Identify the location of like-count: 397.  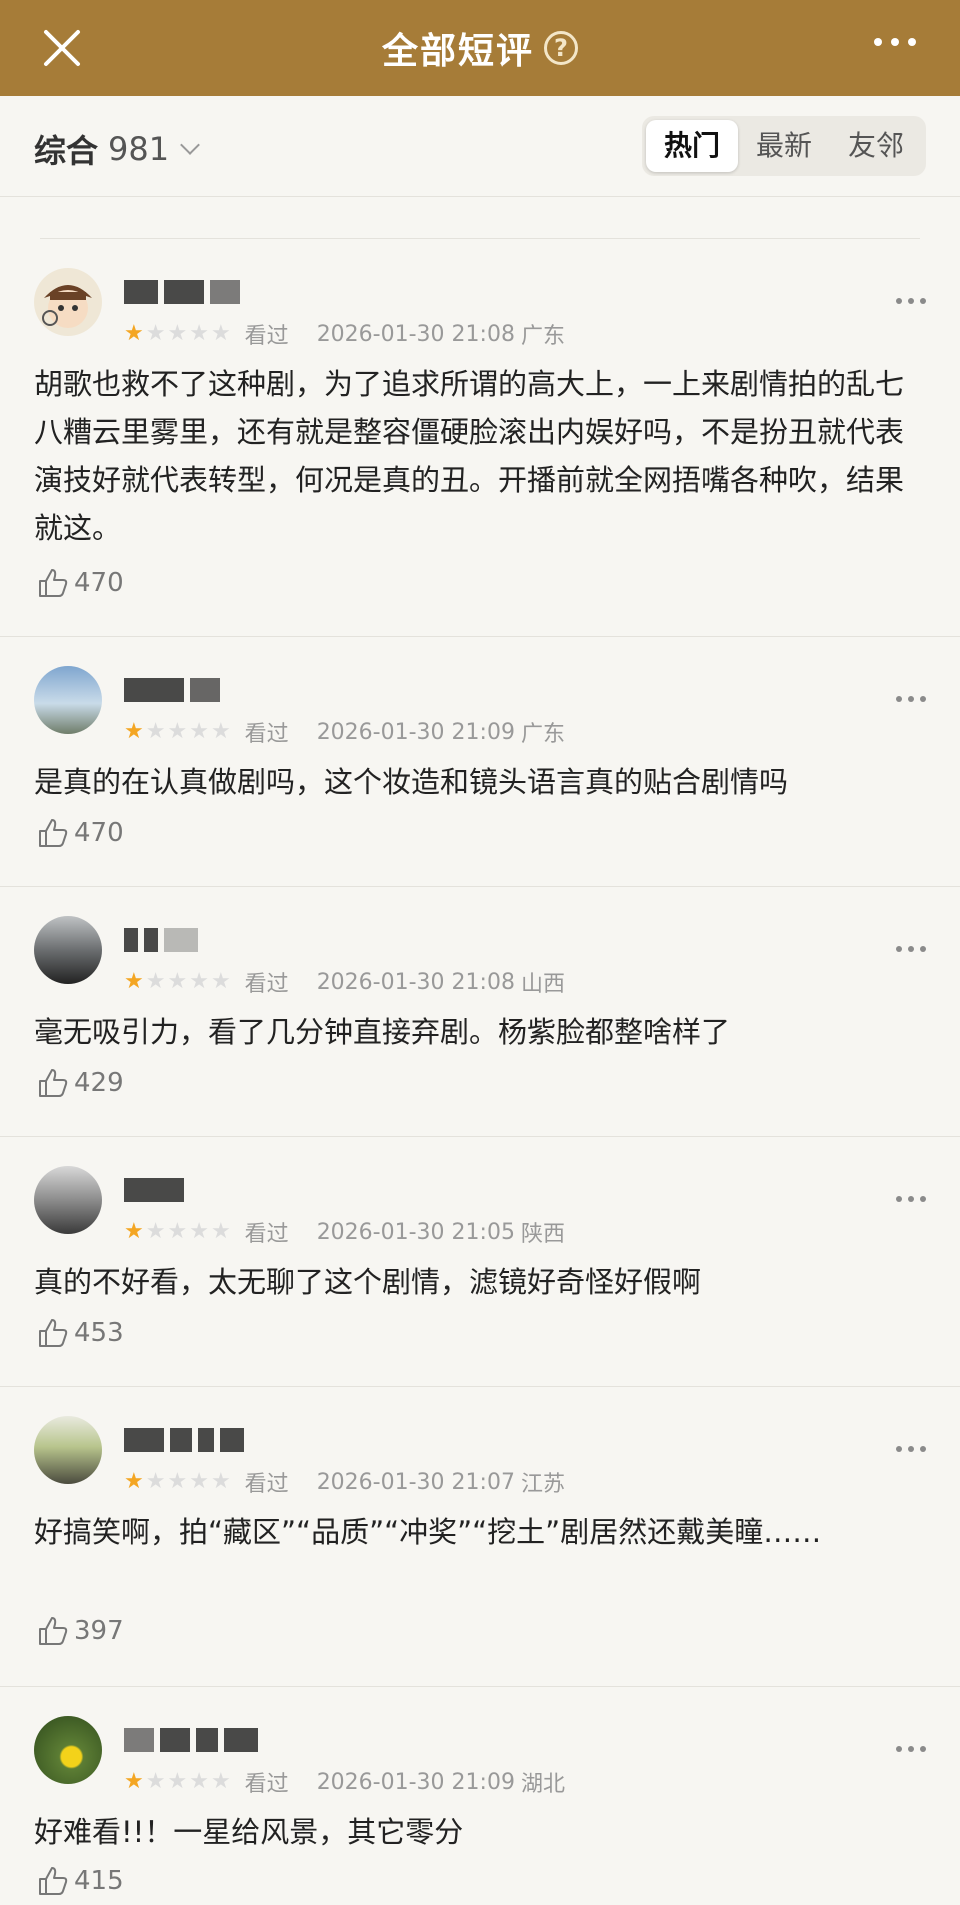
(99, 1631).